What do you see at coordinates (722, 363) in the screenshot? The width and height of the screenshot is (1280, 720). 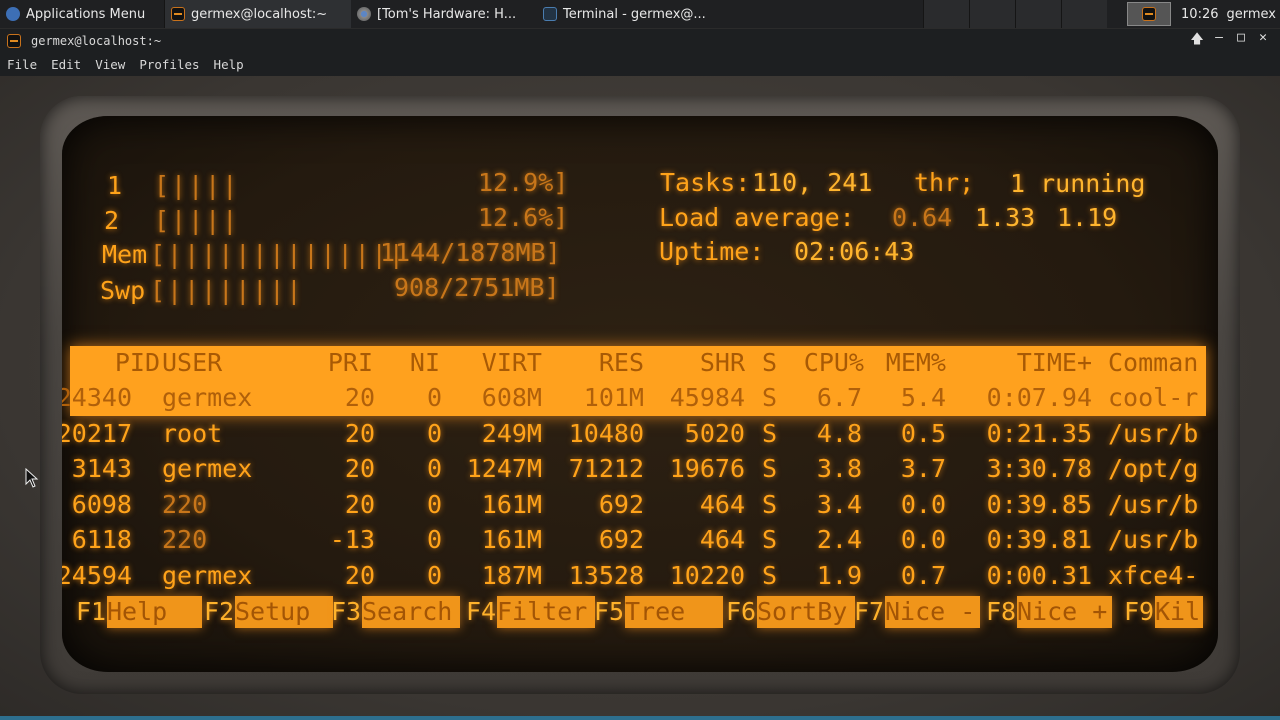 I see `column-header: SHR` at bounding box center [722, 363].